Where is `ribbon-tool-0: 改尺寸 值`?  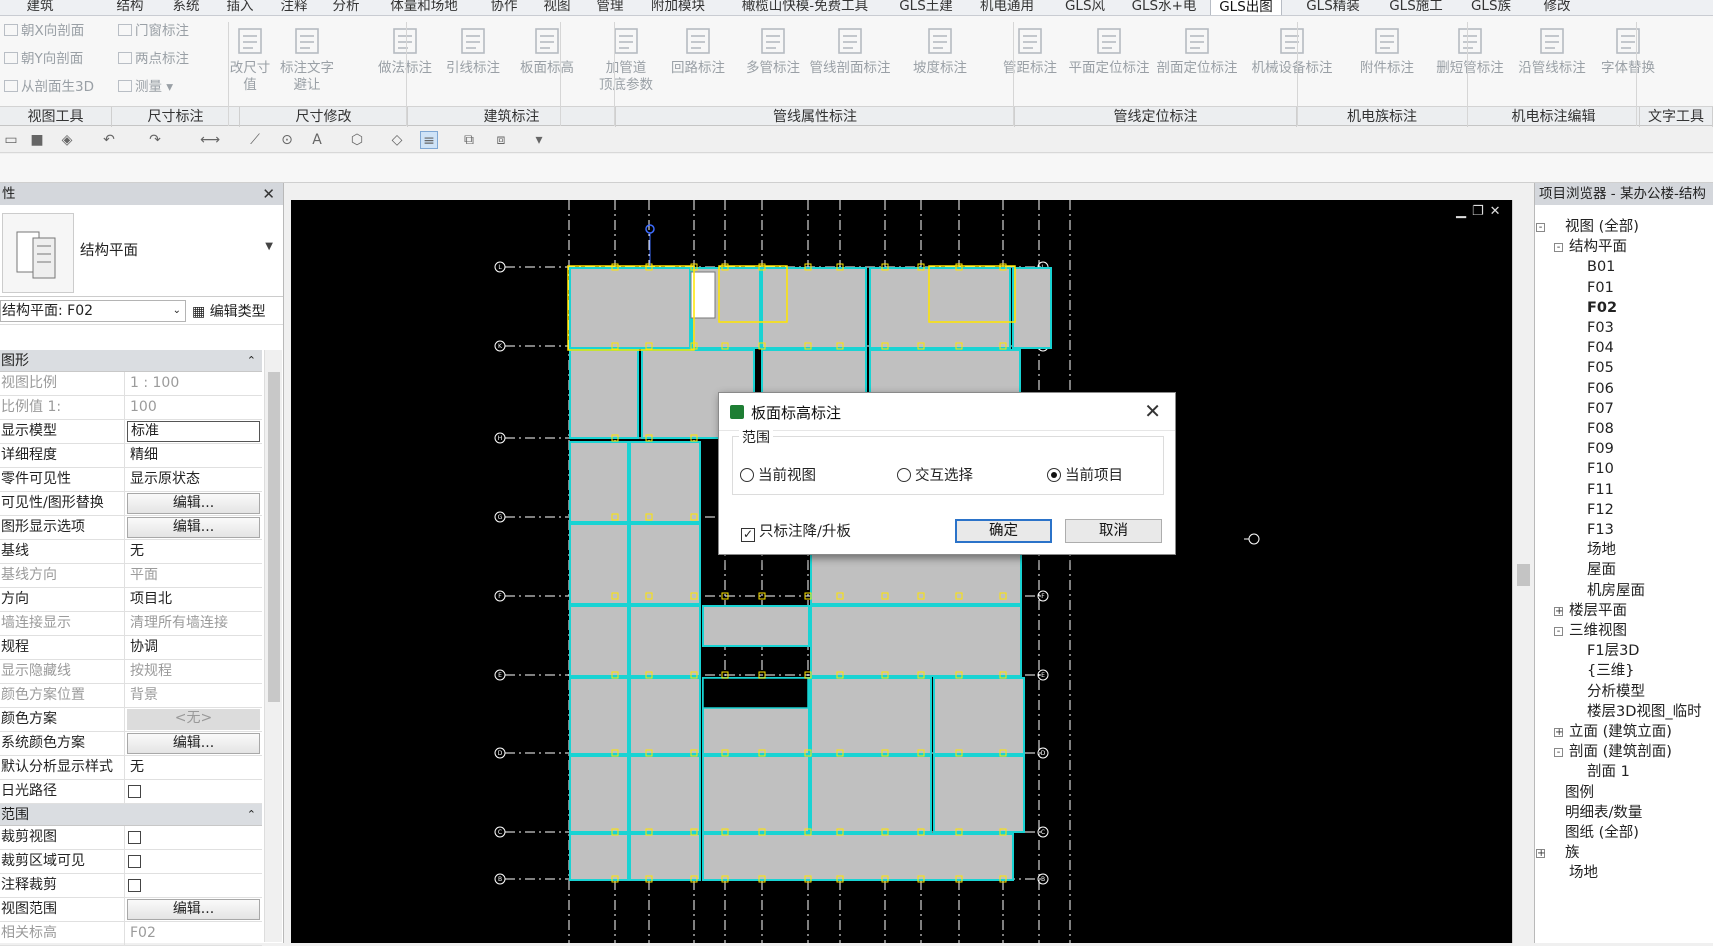
ribbon-tool-0: 改尺寸 值 is located at coordinates (250, 59).